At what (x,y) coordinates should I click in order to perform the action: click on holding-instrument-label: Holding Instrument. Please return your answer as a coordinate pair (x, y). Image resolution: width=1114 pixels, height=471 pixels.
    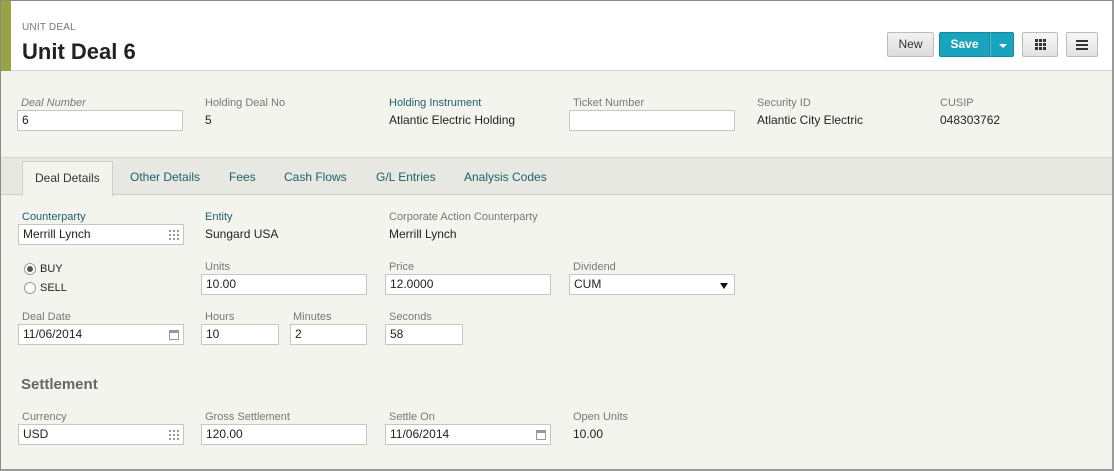
    Looking at the image, I should click on (435, 103).